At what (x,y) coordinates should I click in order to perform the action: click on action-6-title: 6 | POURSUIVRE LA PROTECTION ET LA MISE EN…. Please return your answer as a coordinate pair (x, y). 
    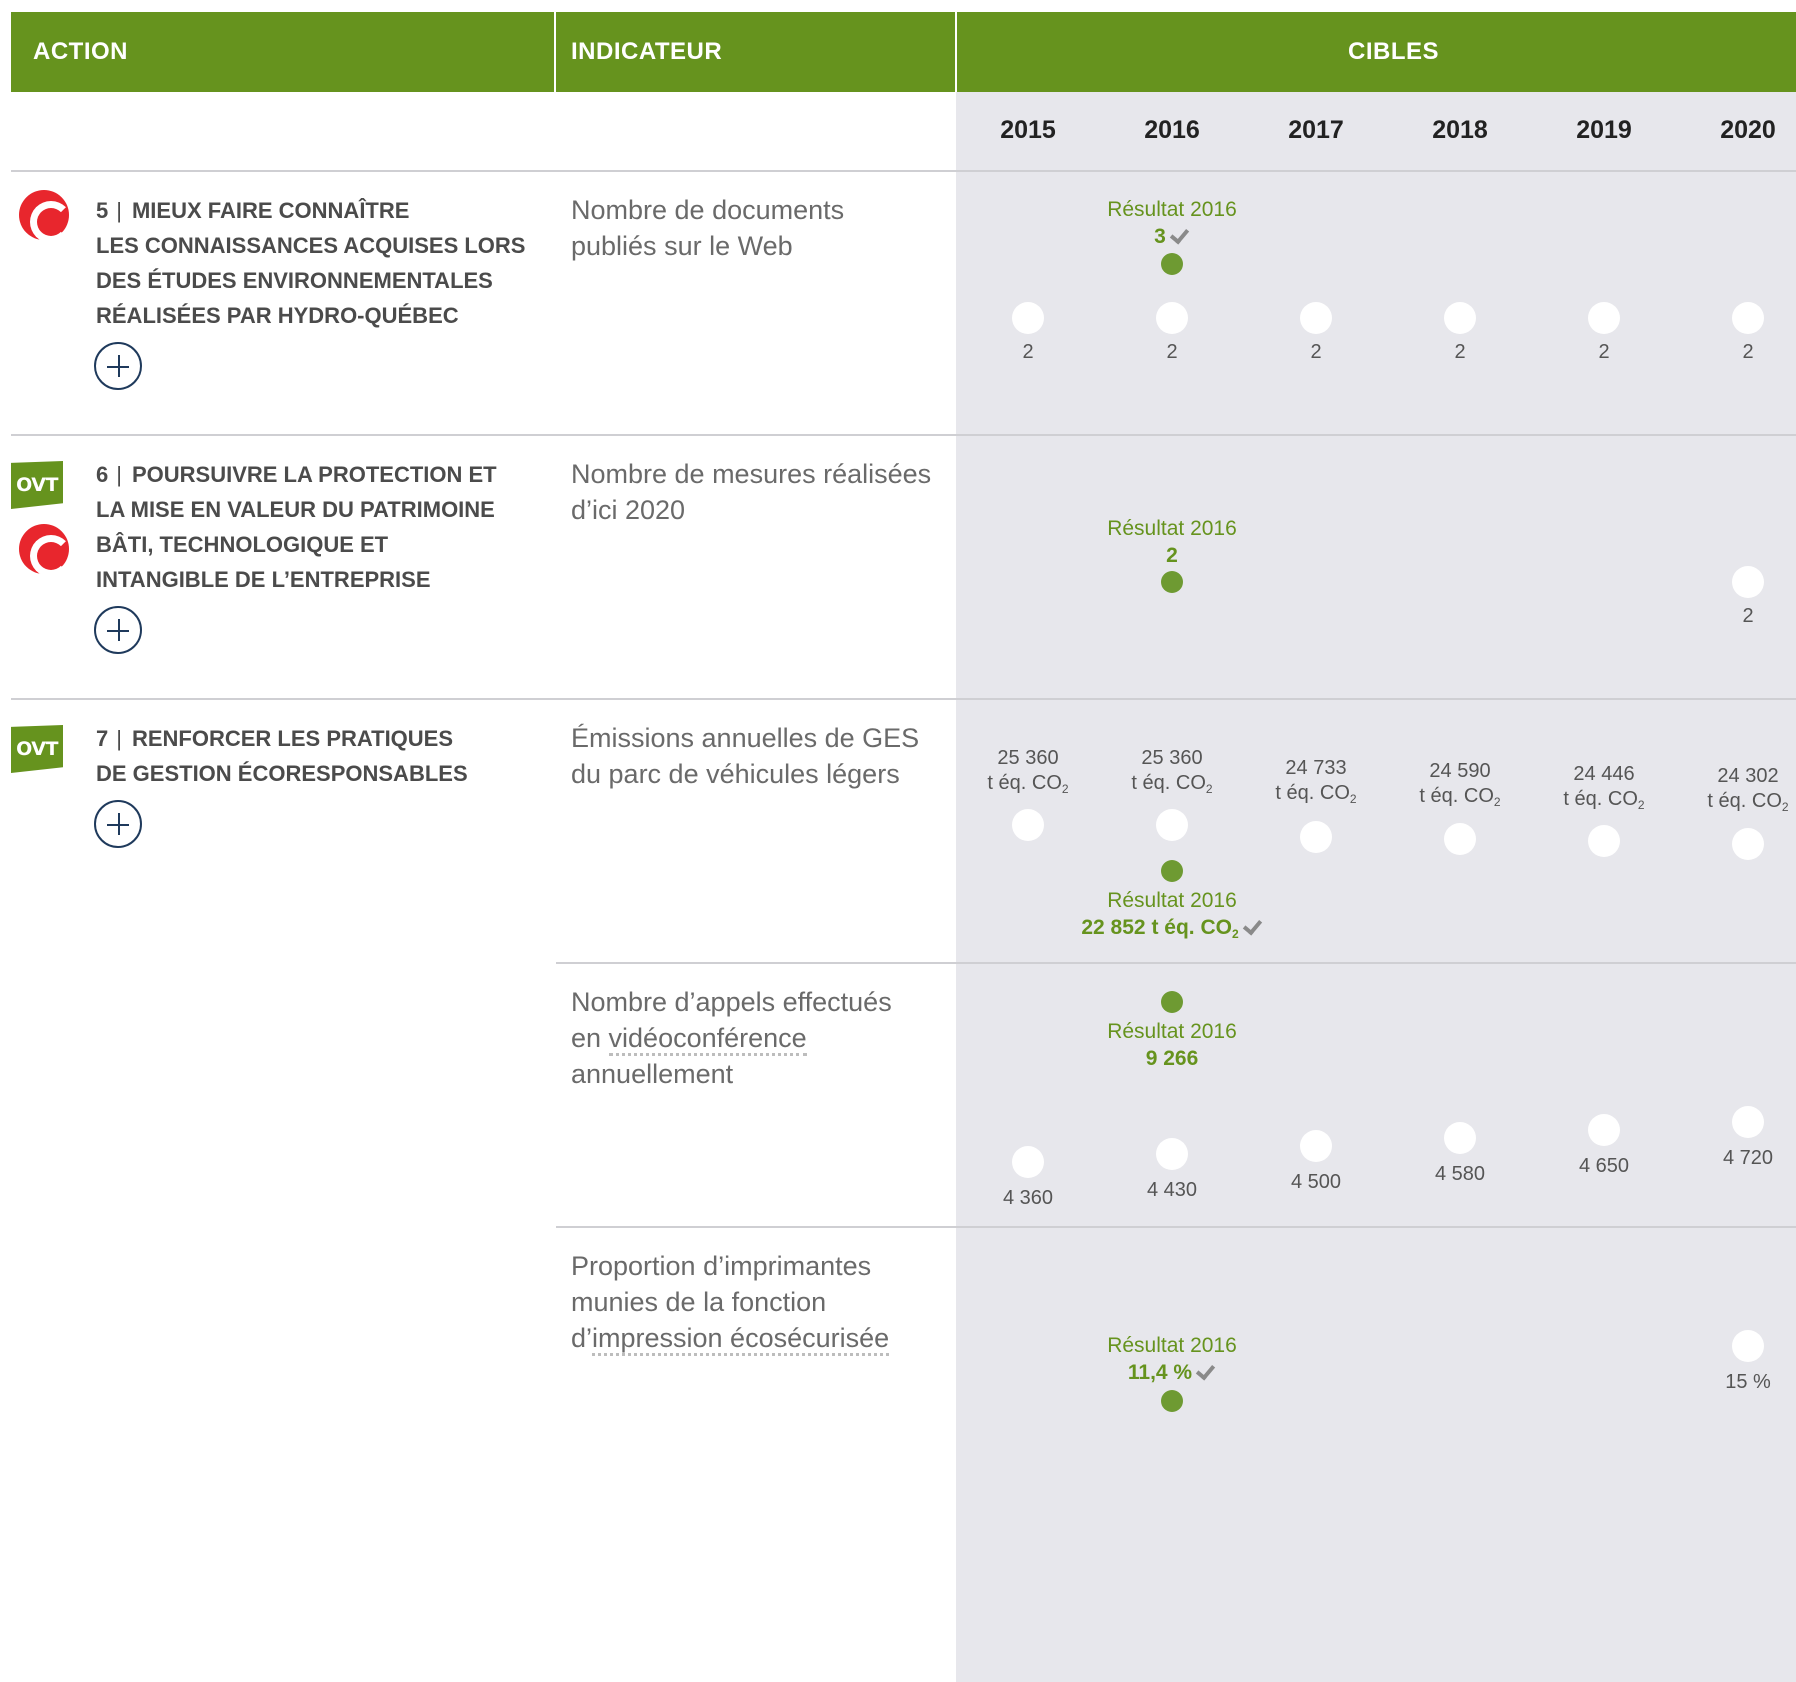
    Looking at the image, I should click on (296, 527).